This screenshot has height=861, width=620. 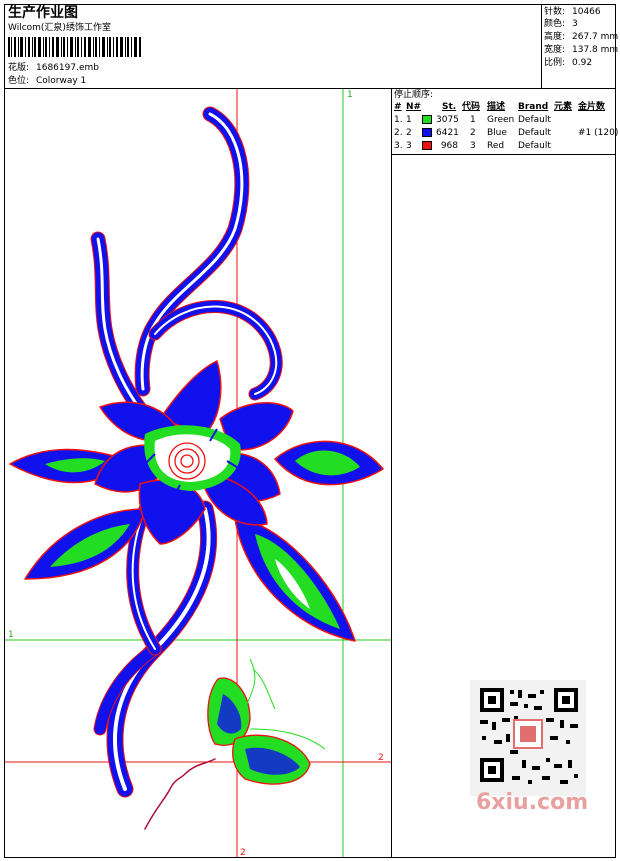 I want to click on height-label: 高度:, so click(x=555, y=37).